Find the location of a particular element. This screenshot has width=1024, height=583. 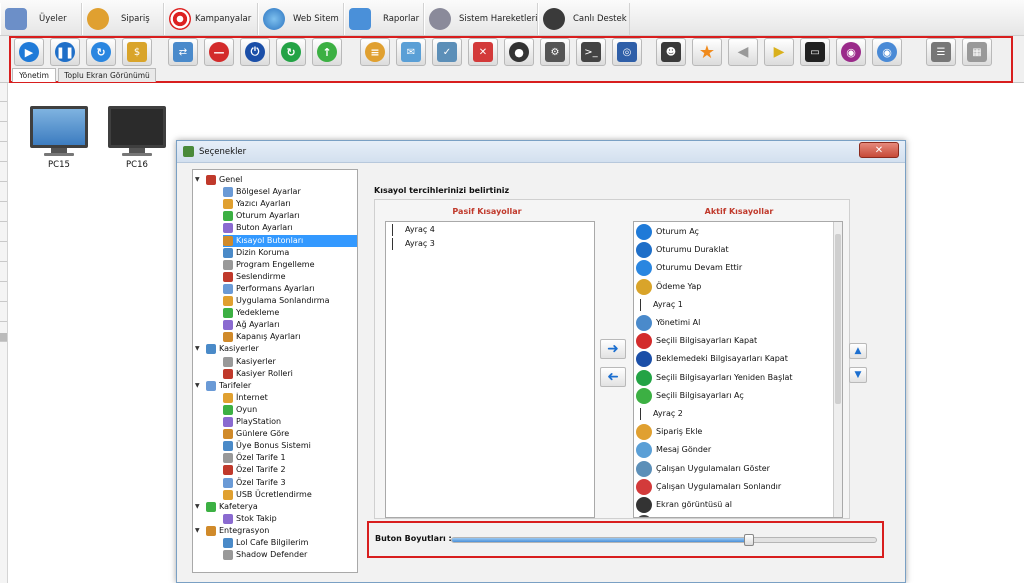

tree-item: Kasiyerler is located at coordinates (249, 362).